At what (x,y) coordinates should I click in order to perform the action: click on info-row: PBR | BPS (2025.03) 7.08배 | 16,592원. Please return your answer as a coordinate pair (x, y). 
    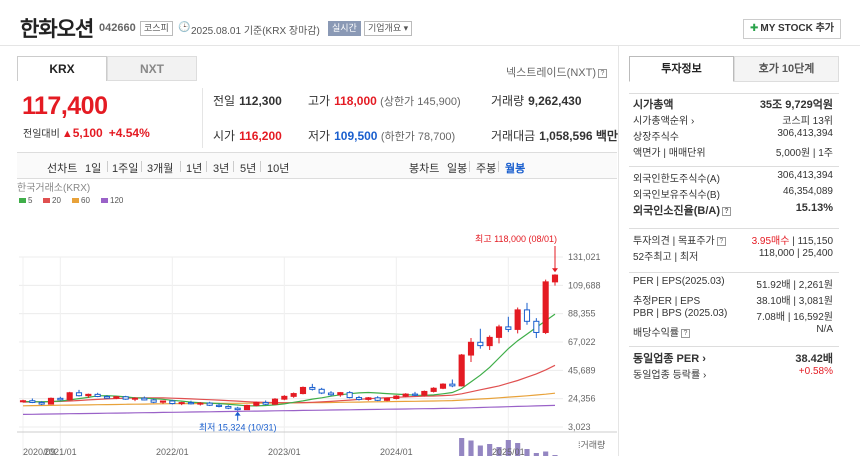
    Looking at the image, I should click on (733, 315).